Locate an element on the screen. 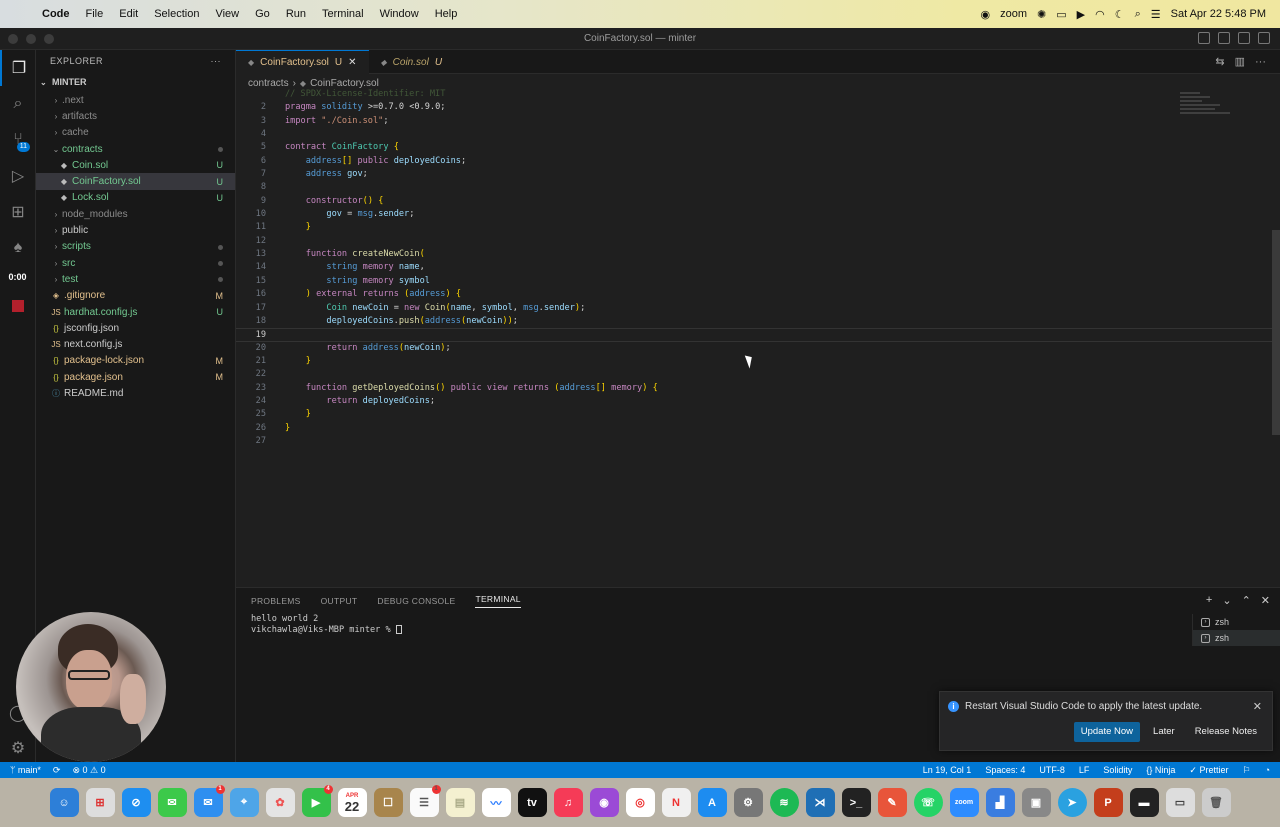 Image resolution: width=1280 pixels, height=827 pixels. explorer-item: ⓘ README.md is located at coordinates (135, 393).